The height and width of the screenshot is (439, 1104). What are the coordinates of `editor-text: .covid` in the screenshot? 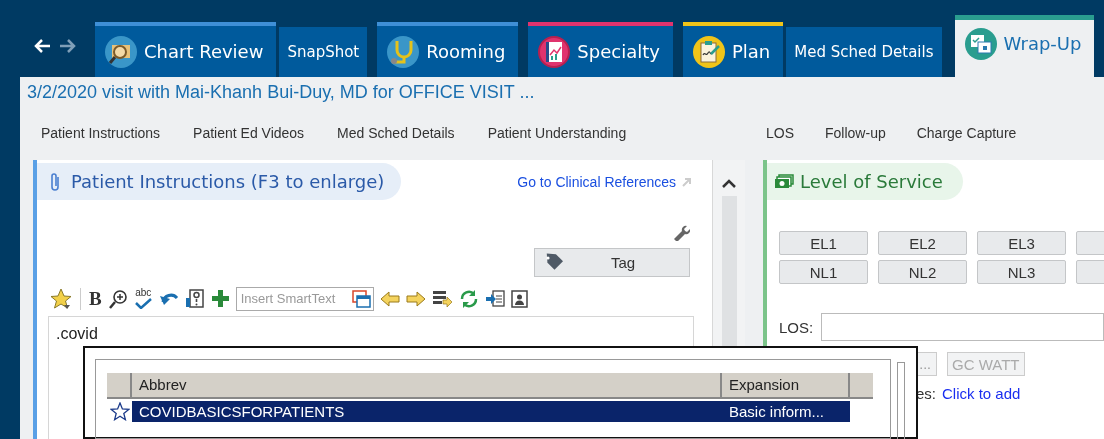 It's located at (77, 333).